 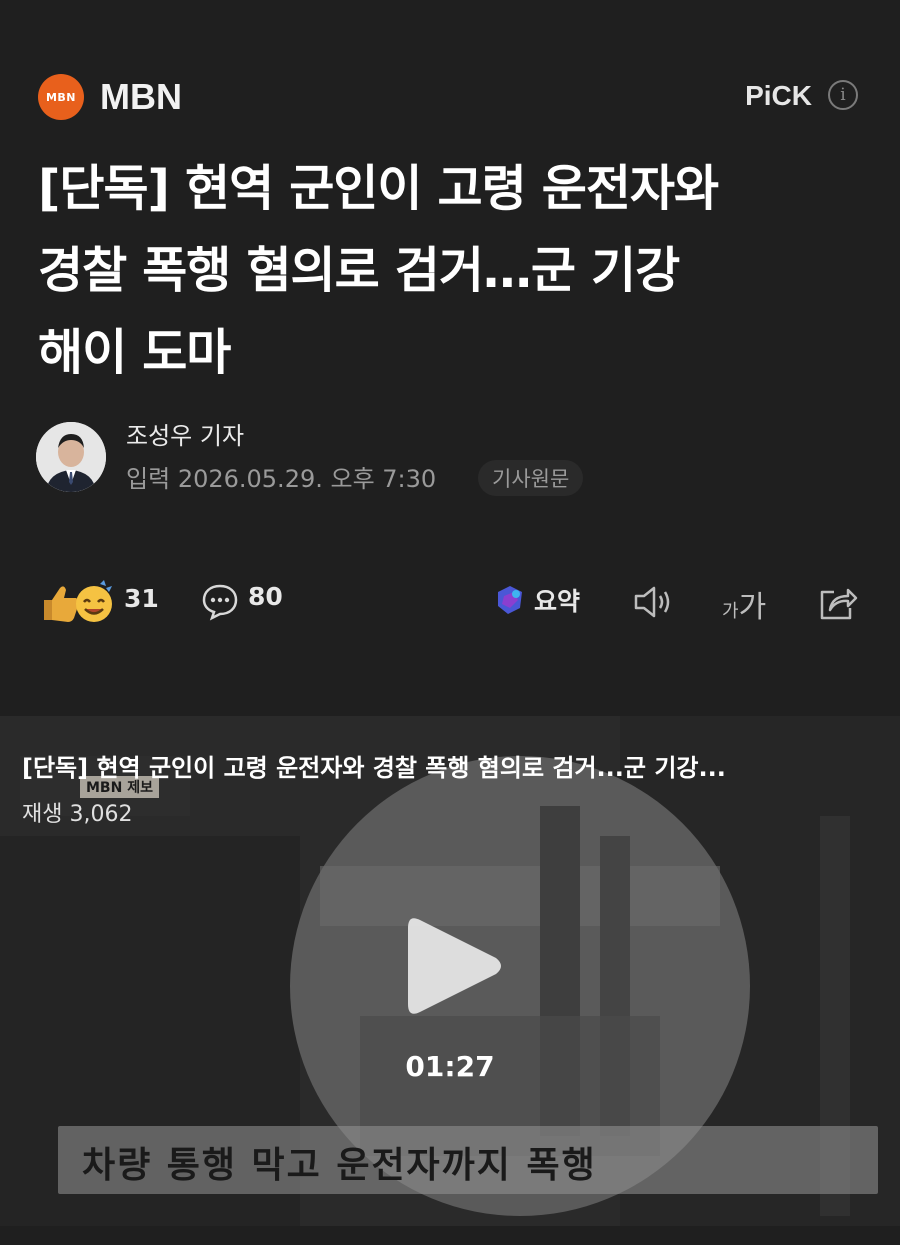 What do you see at coordinates (531, 478) in the screenshot?
I see `original-article-link: 기사원문` at bounding box center [531, 478].